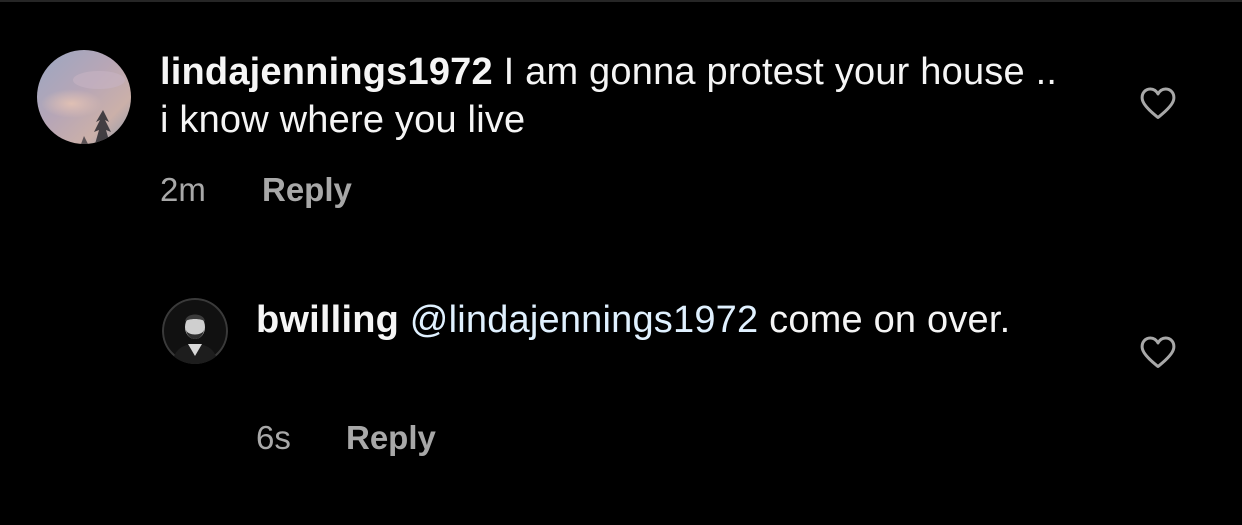 This screenshot has width=1242, height=525. What do you see at coordinates (584, 320) in the screenshot?
I see `mention-link: @lindajennings1972` at bounding box center [584, 320].